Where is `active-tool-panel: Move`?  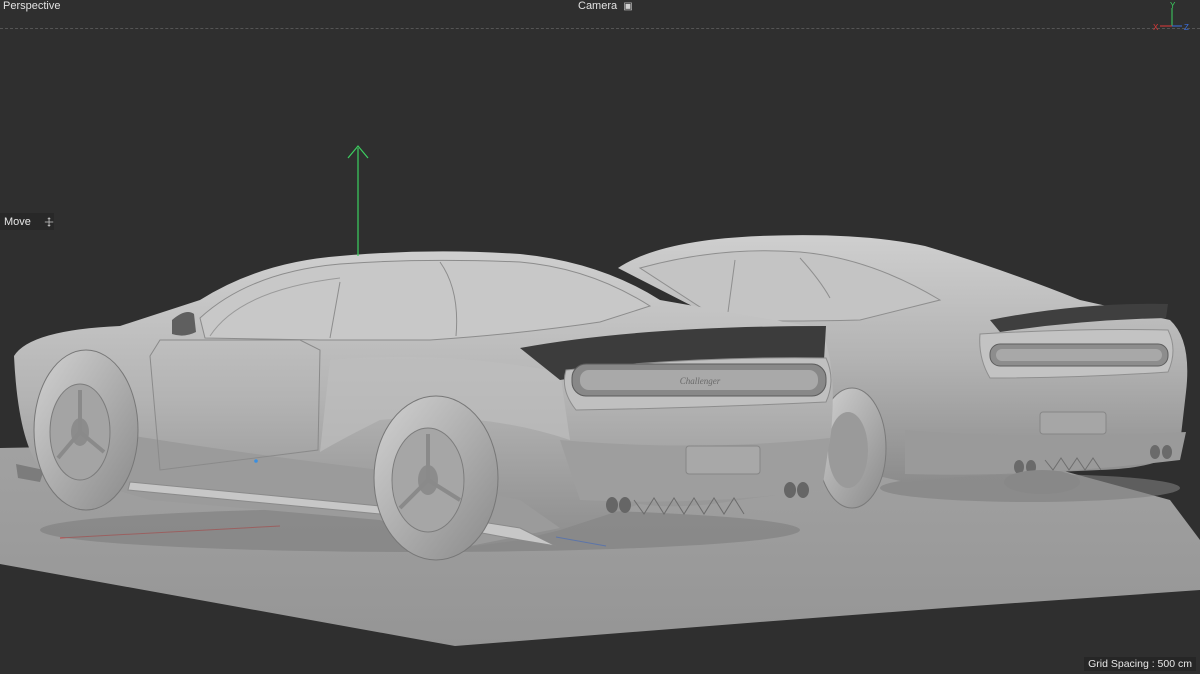 active-tool-panel: Move is located at coordinates (27, 221).